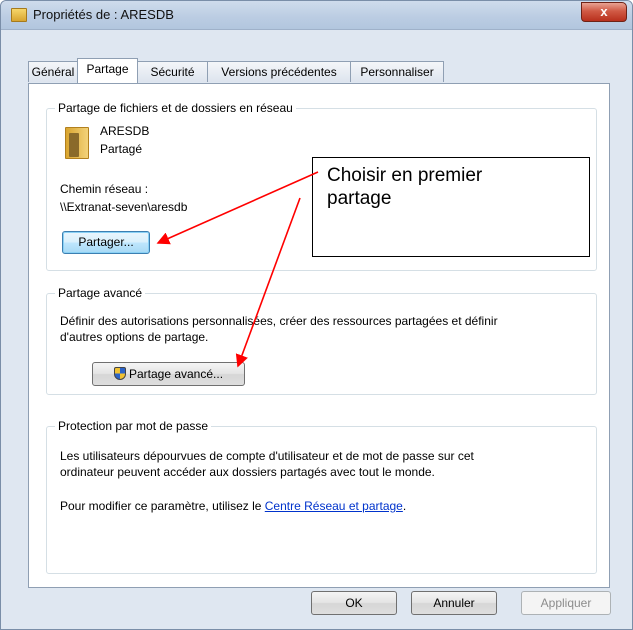  I want to click on change-setting-period: ., so click(404, 506).